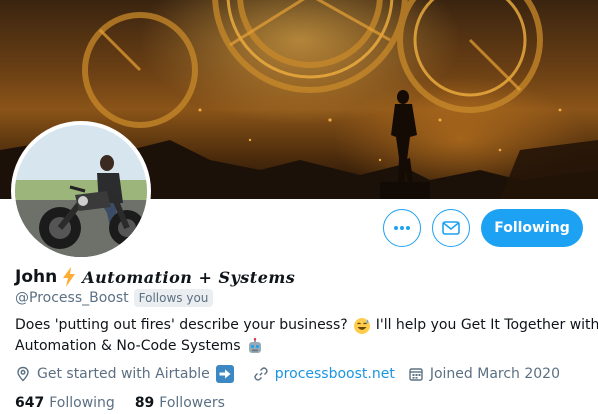 The image size is (598, 414). I want to click on more-button, so click(402, 228).